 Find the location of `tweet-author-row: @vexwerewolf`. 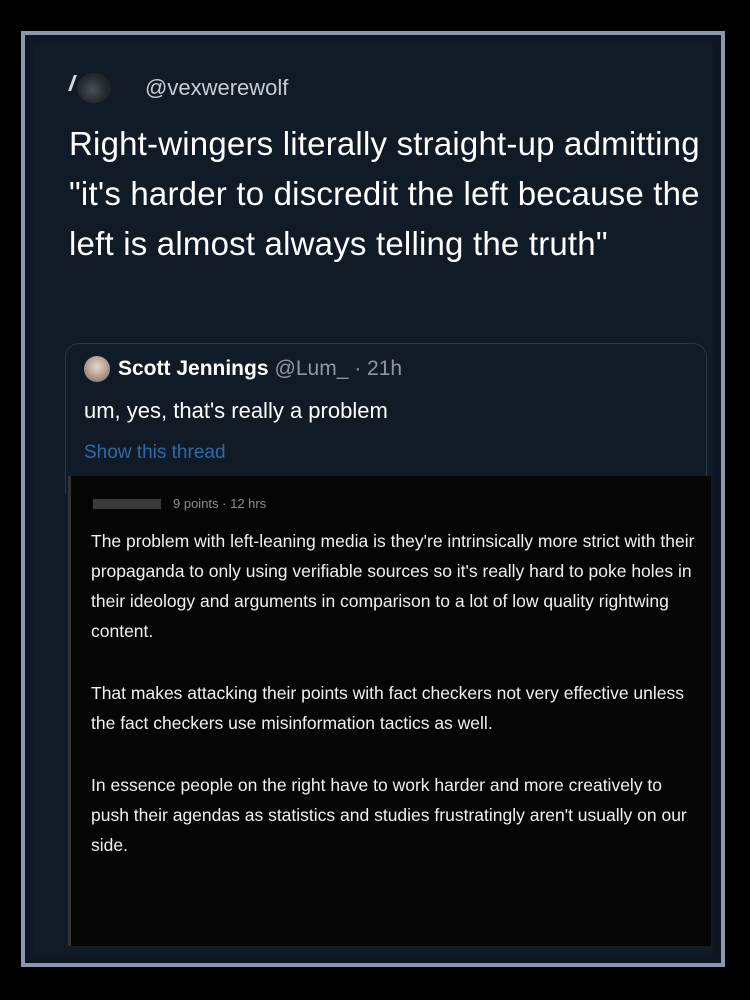

tweet-author-row: @vexwerewolf is located at coordinates (182, 88).